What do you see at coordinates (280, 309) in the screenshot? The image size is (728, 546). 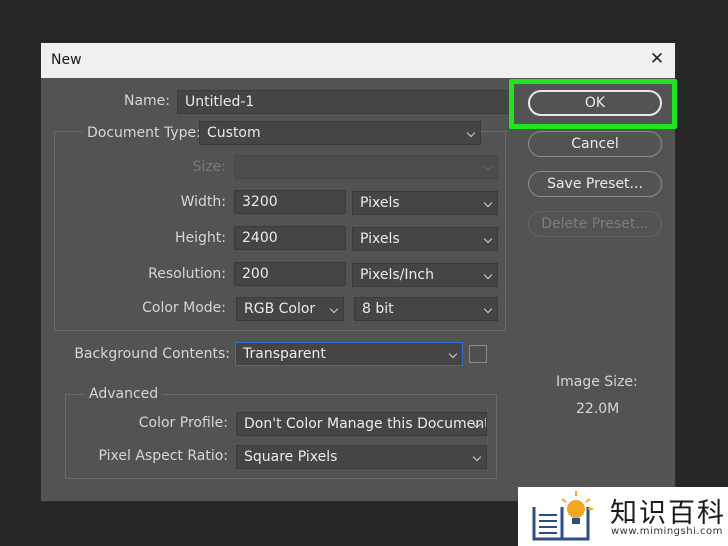 I see `color-mode-value: RGB Color` at bounding box center [280, 309].